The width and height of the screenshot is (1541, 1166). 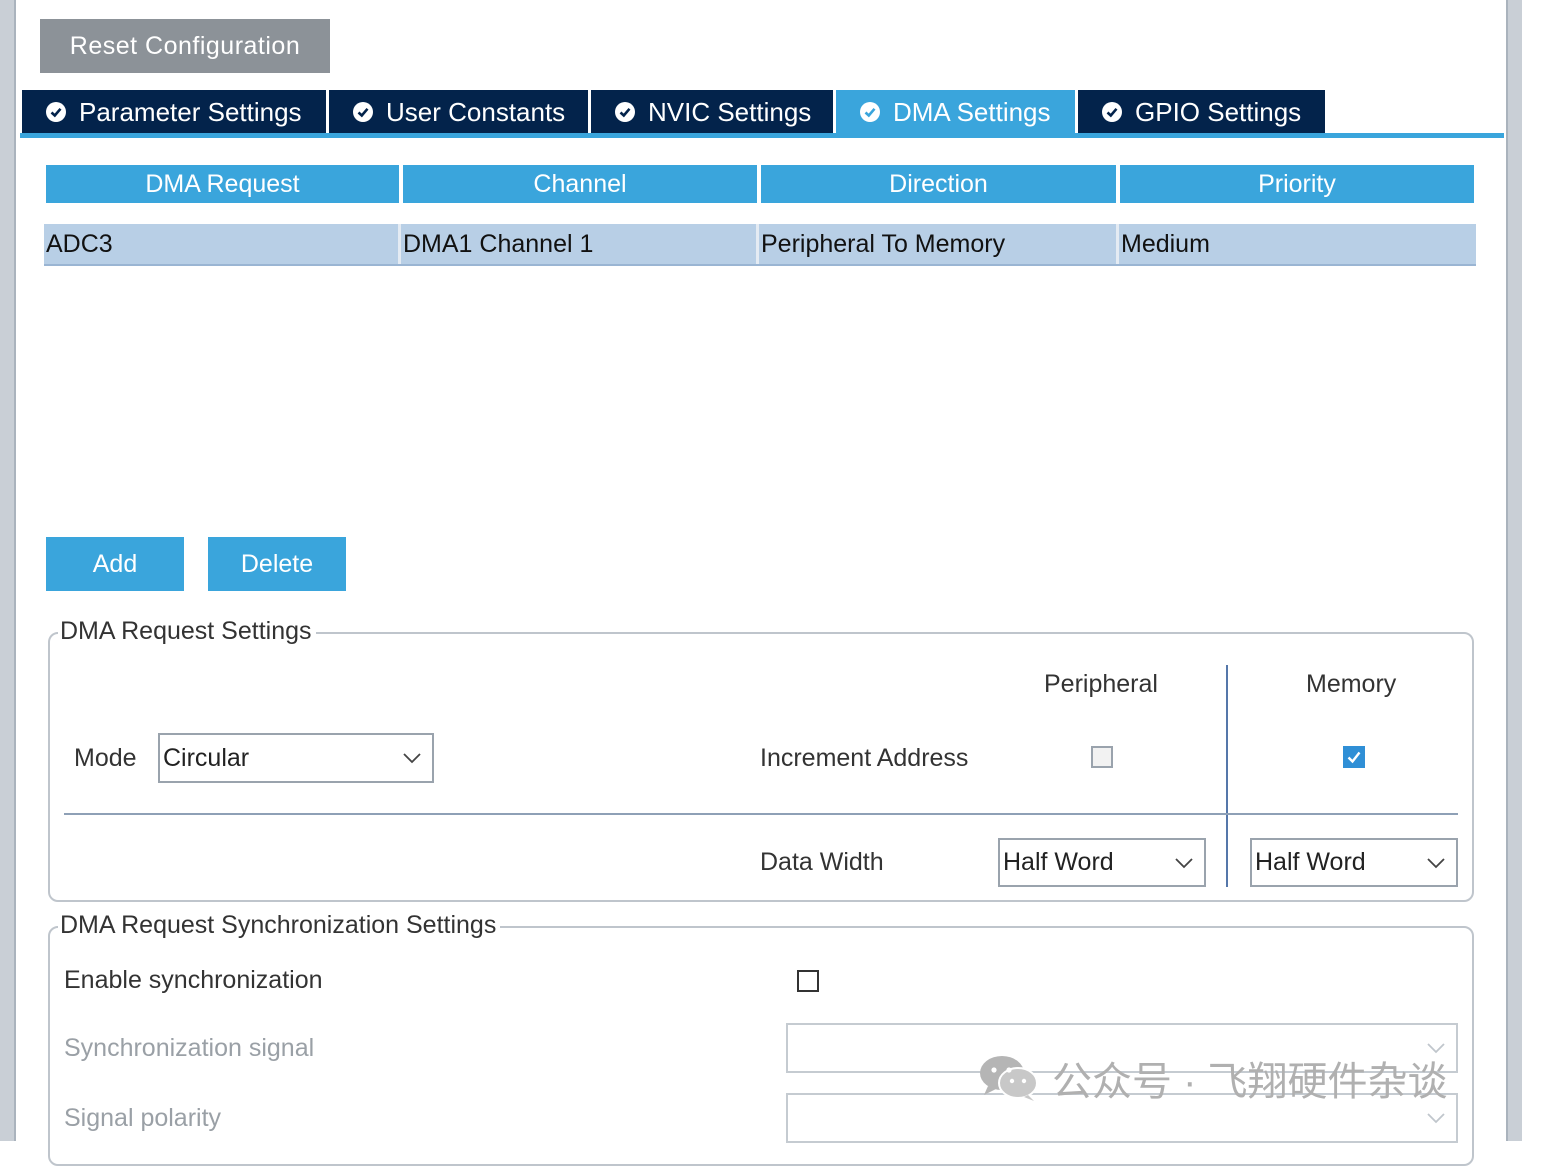 I want to click on dma-request-settings-legend: DMA Request Settings, so click(x=187, y=631).